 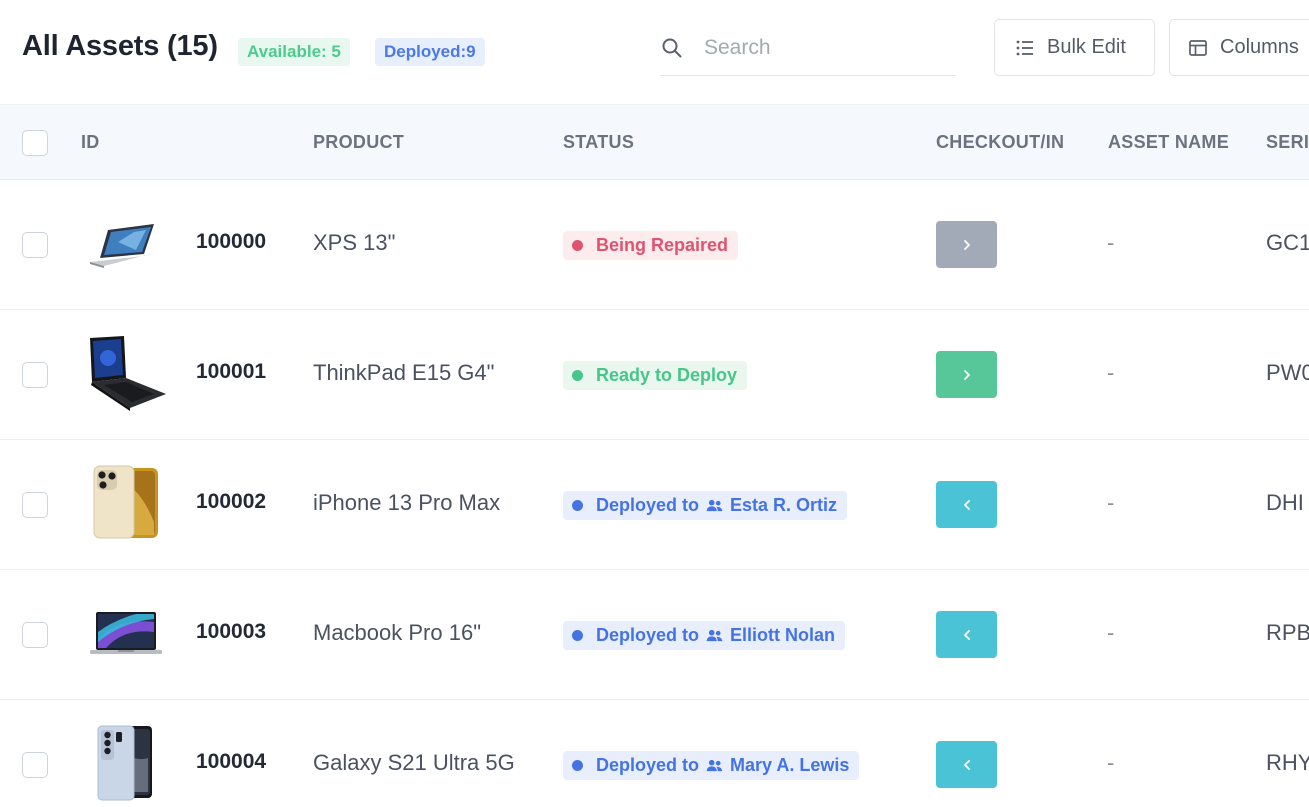 What do you see at coordinates (294, 52) in the screenshot?
I see `available-count-badge: Available: 5` at bounding box center [294, 52].